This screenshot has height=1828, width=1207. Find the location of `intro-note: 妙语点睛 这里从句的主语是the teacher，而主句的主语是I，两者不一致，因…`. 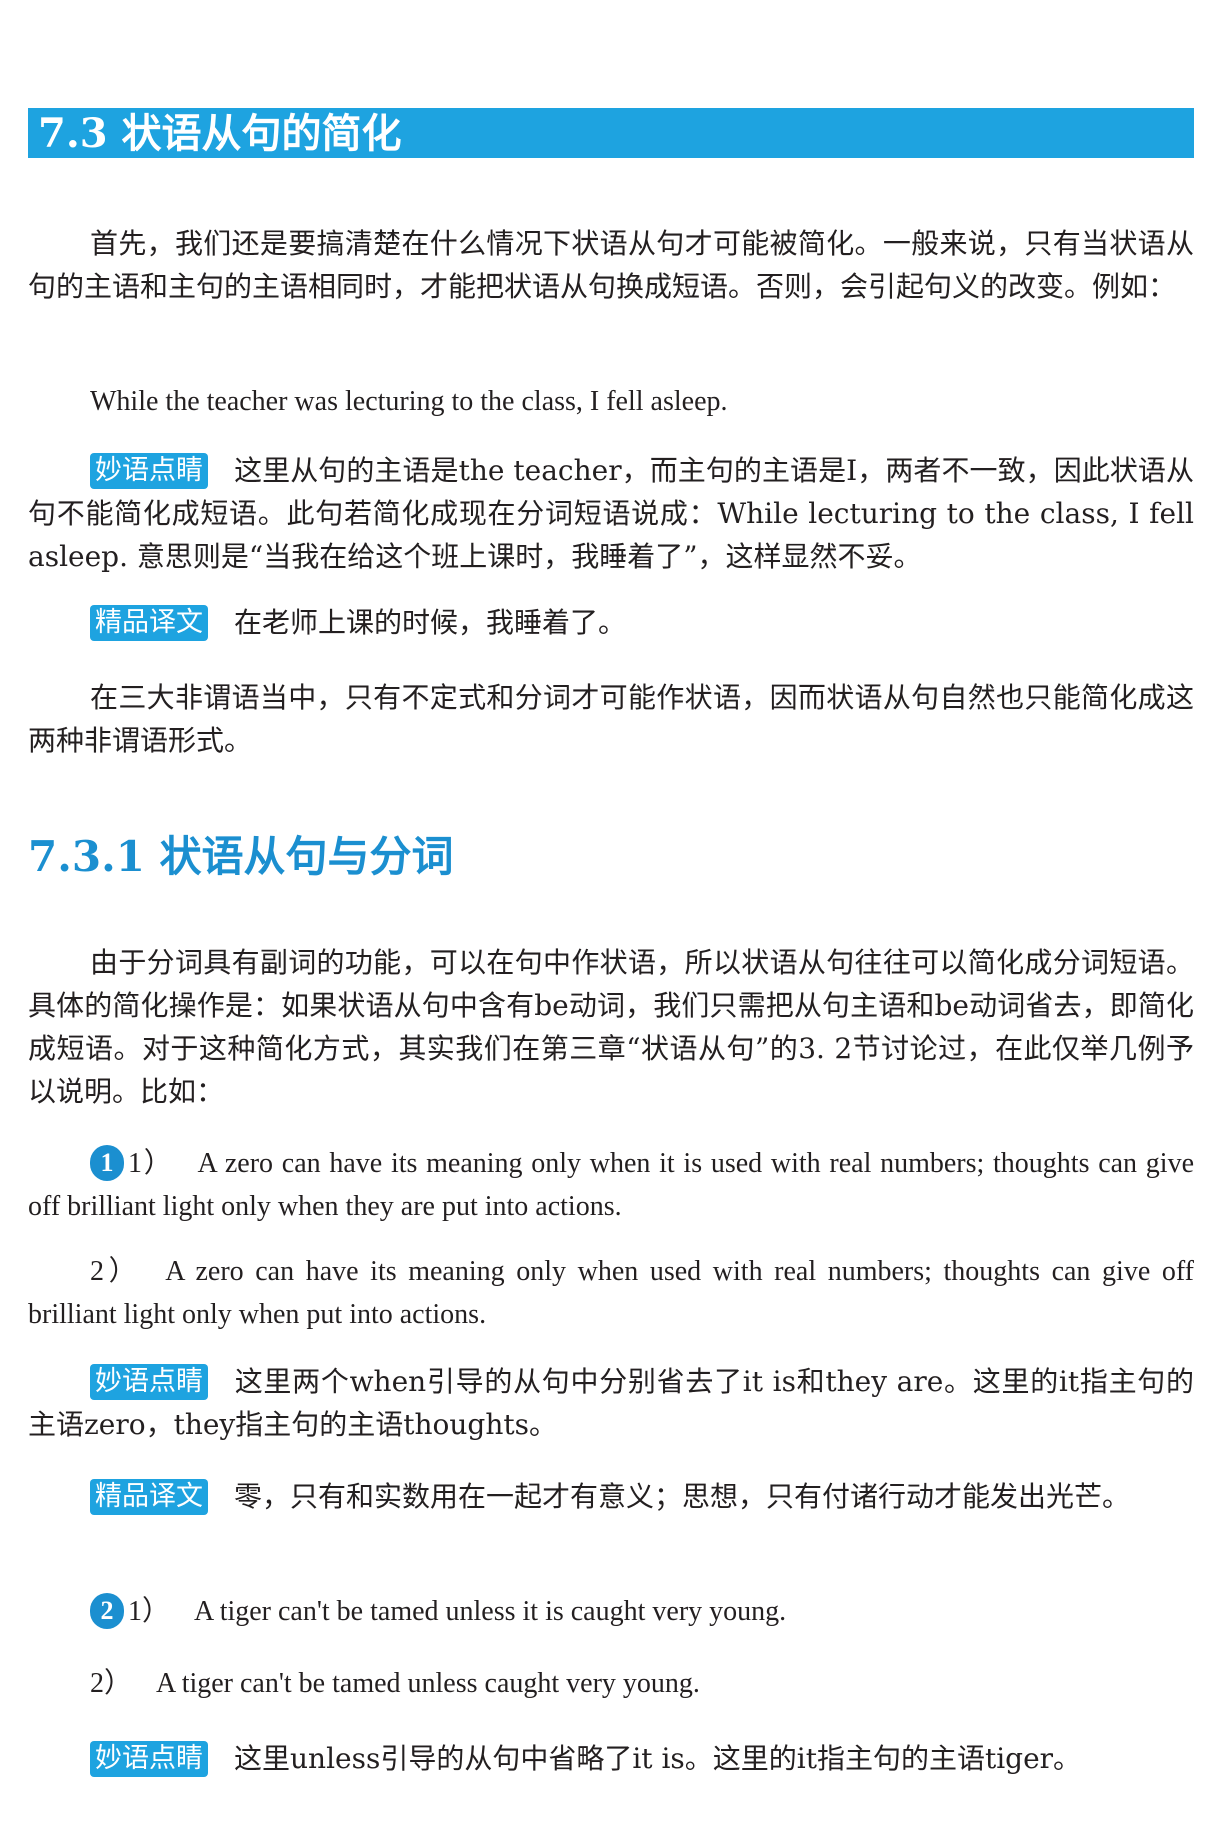

intro-note: 妙语点睛 这里从句的主语是the teacher，而主句的主语是I，两者不一致，因… is located at coordinates (611, 513).